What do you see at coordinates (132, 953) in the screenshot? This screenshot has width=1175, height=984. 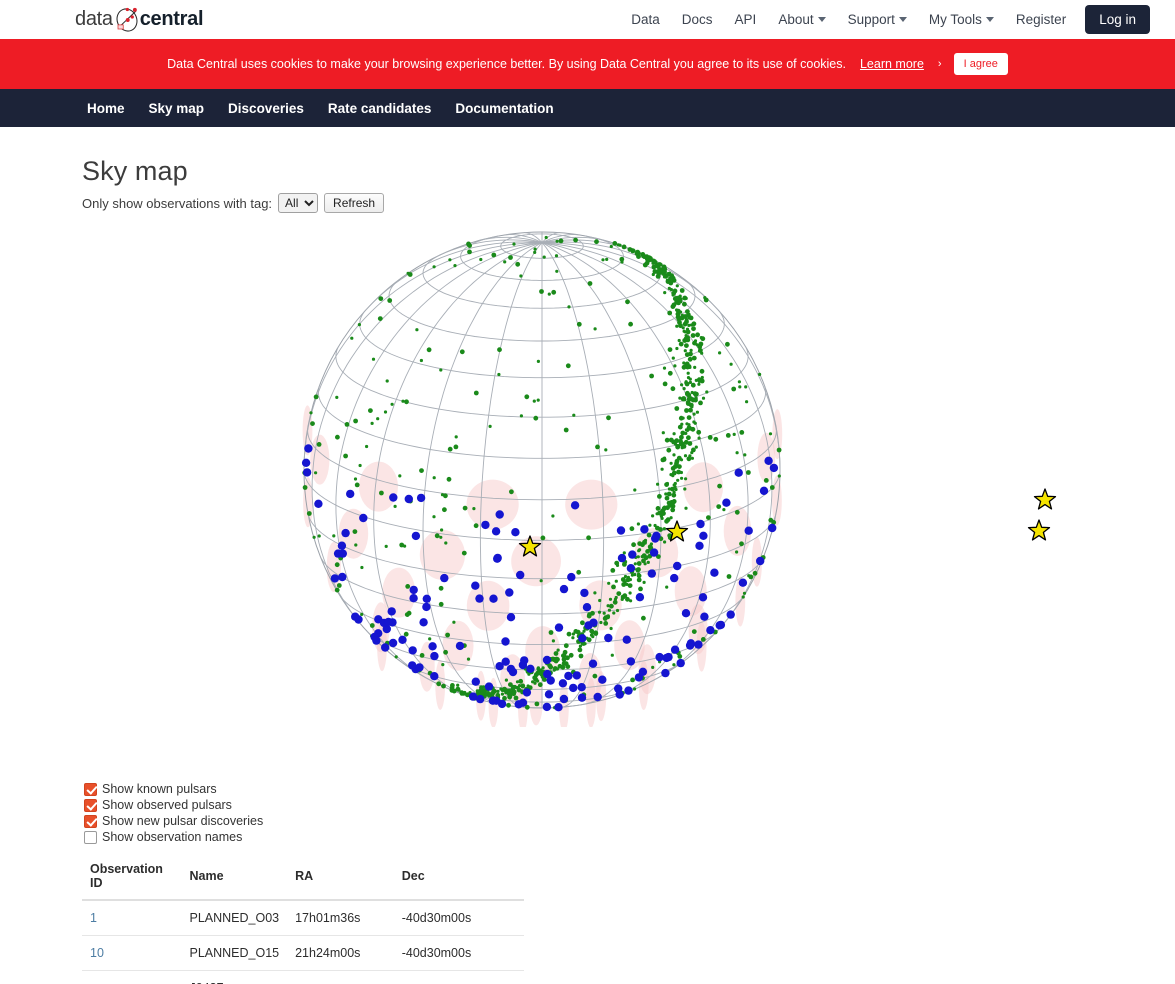 I see `cell-observation-id: 10` at bounding box center [132, 953].